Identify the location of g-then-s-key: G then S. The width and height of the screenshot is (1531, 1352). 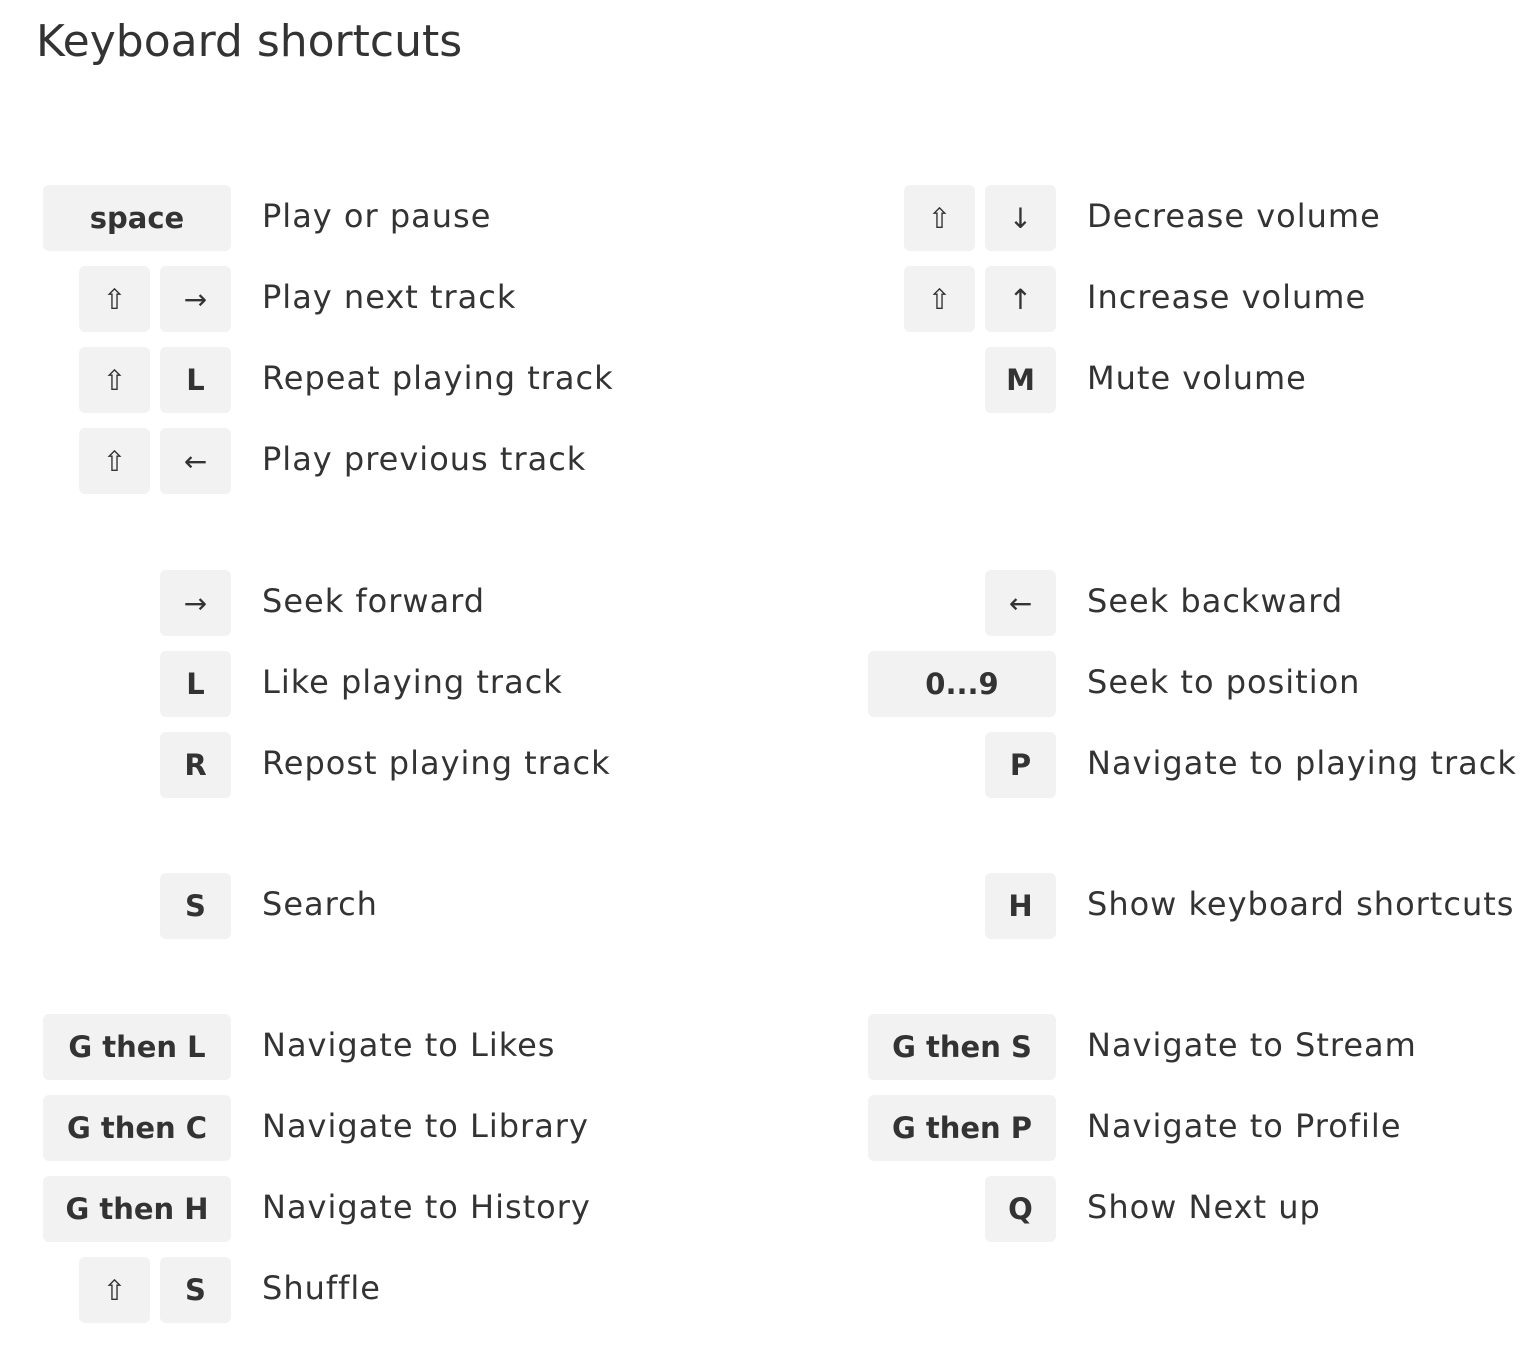
(962, 1047).